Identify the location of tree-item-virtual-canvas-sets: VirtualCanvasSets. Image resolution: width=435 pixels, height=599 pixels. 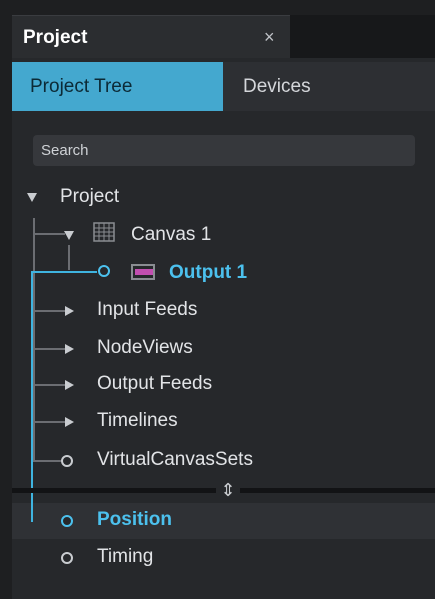
(175, 460).